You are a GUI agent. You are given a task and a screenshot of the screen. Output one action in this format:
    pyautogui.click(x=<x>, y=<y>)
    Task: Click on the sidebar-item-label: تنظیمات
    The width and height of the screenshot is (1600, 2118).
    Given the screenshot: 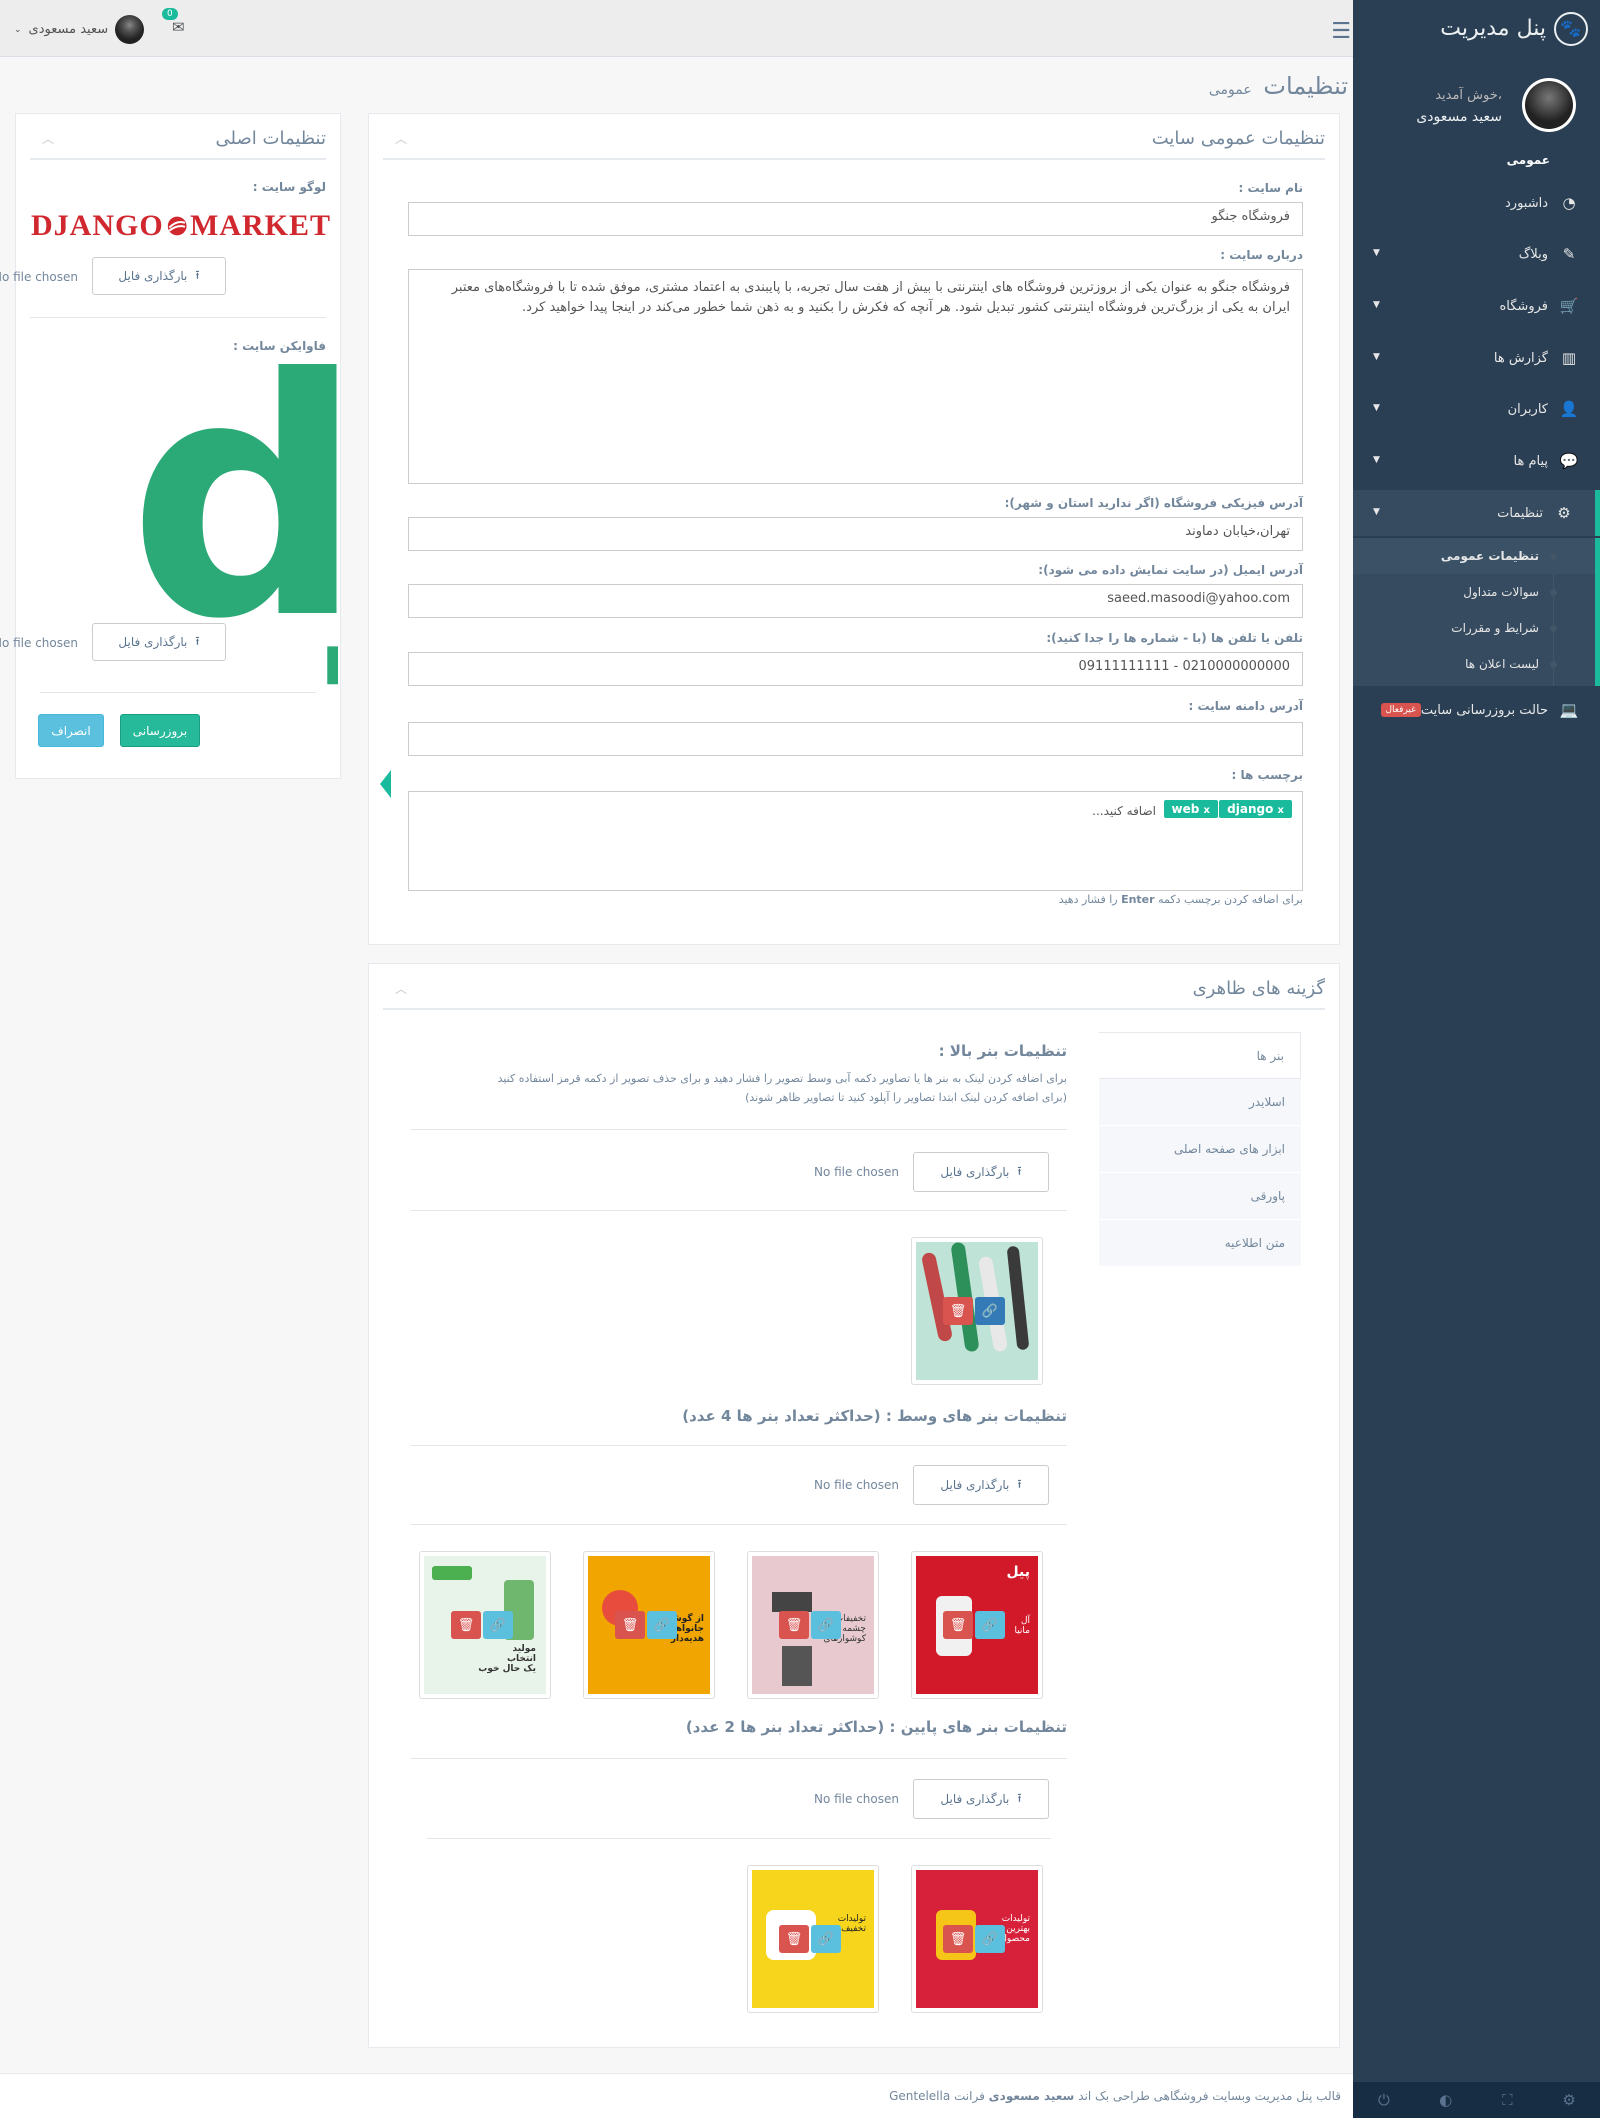 What is the action you would take?
    pyautogui.click(x=1520, y=513)
    